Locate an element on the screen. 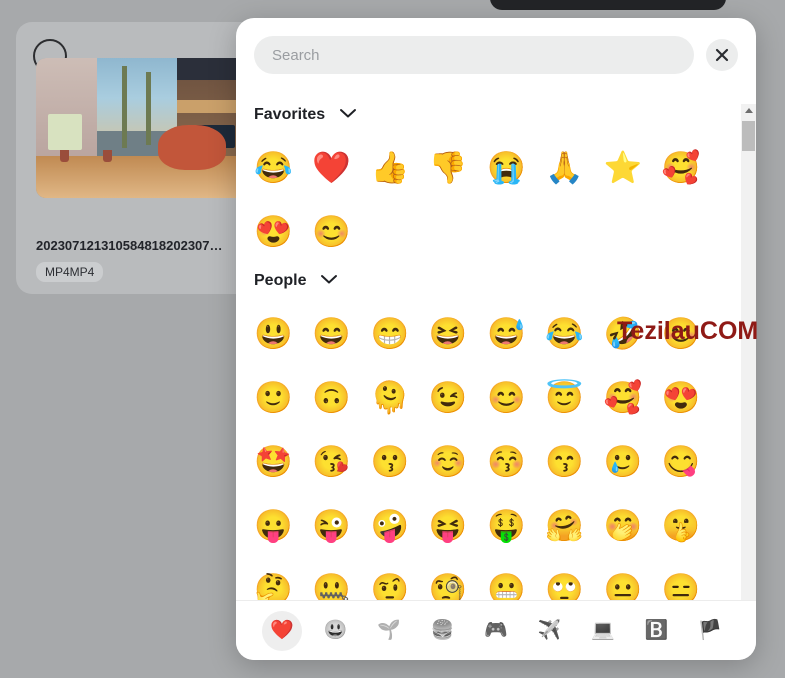  emoji-cell: 😋 is located at coordinates (691, 461).